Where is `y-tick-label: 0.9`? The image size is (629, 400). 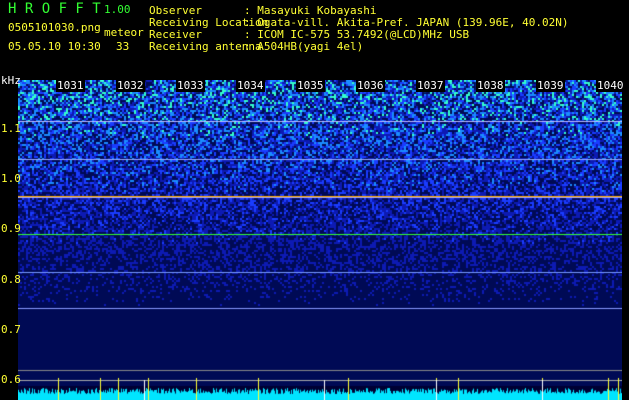 y-tick-label: 0.9 is located at coordinates (11, 229).